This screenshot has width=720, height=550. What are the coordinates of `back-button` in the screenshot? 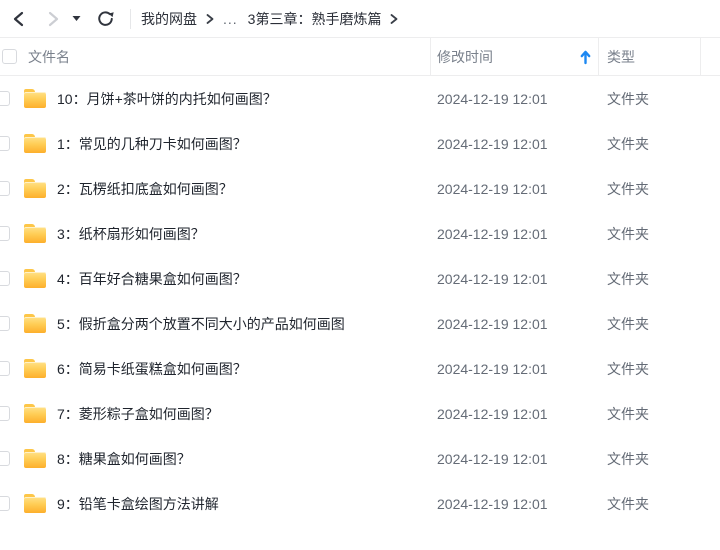 It's located at (19, 19).